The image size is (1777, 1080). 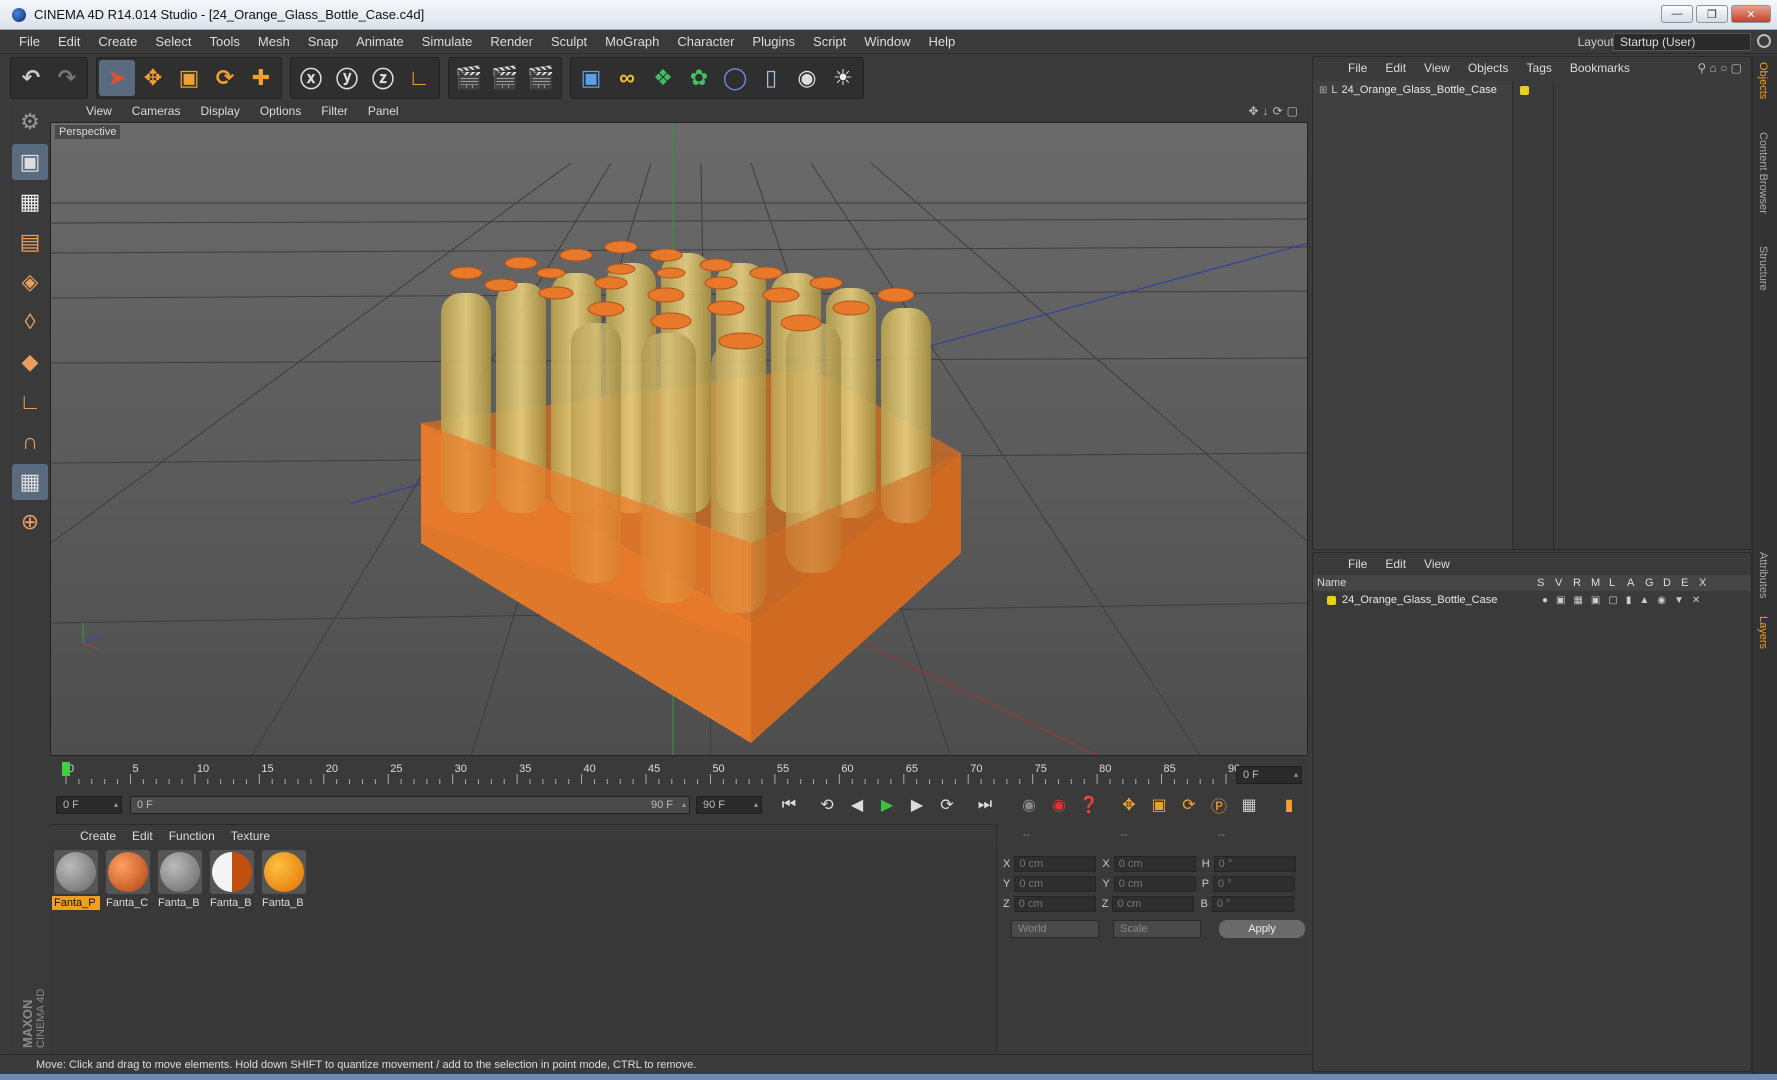 What do you see at coordinates (1763, 575) in the screenshot?
I see `tab-attributes: Attributes` at bounding box center [1763, 575].